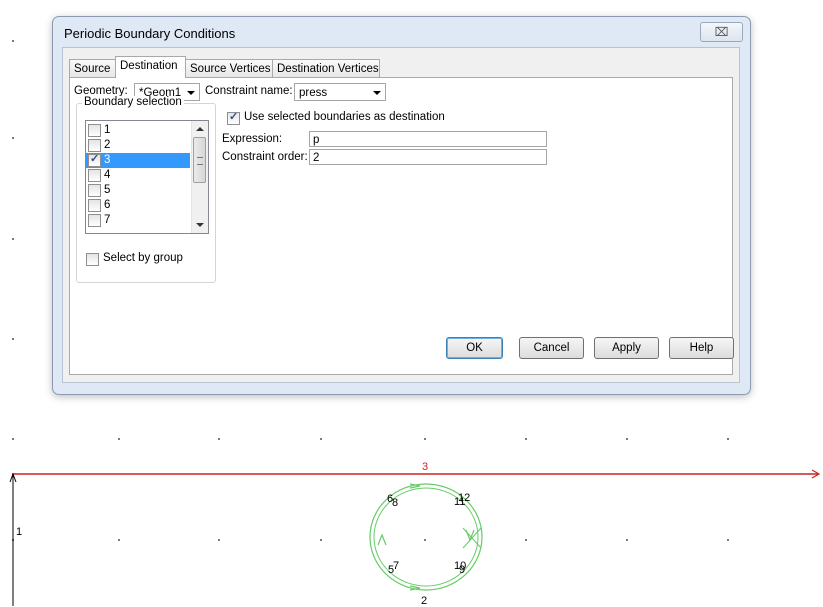 This screenshot has width=823, height=607. What do you see at coordinates (701, 348) in the screenshot?
I see `help-button: Help` at bounding box center [701, 348].